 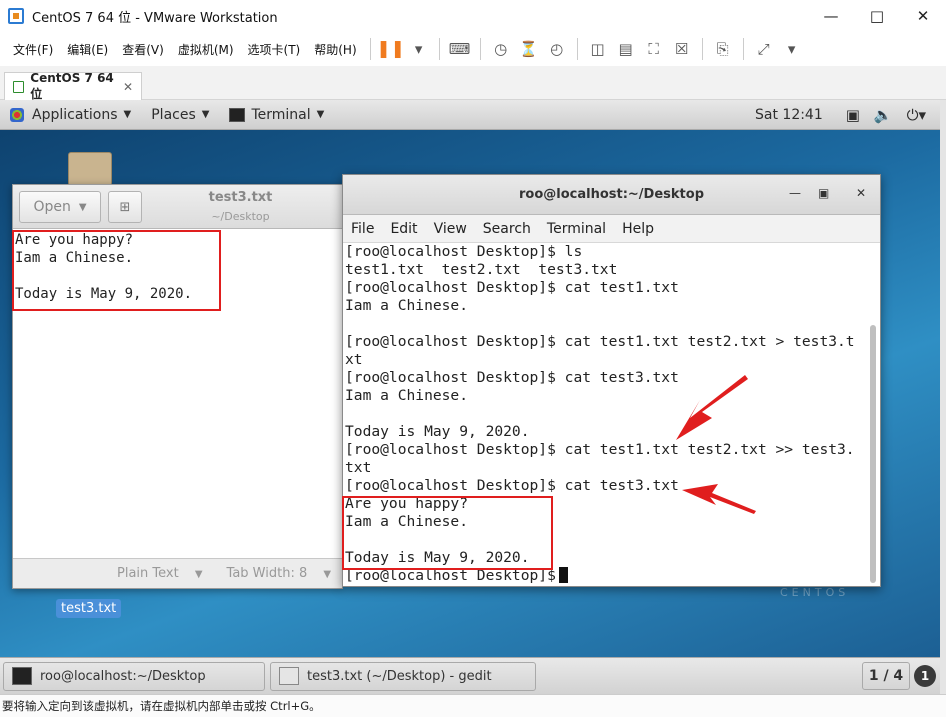 I want to click on fullscreen-icon: ⛶, so click(x=654, y=49).